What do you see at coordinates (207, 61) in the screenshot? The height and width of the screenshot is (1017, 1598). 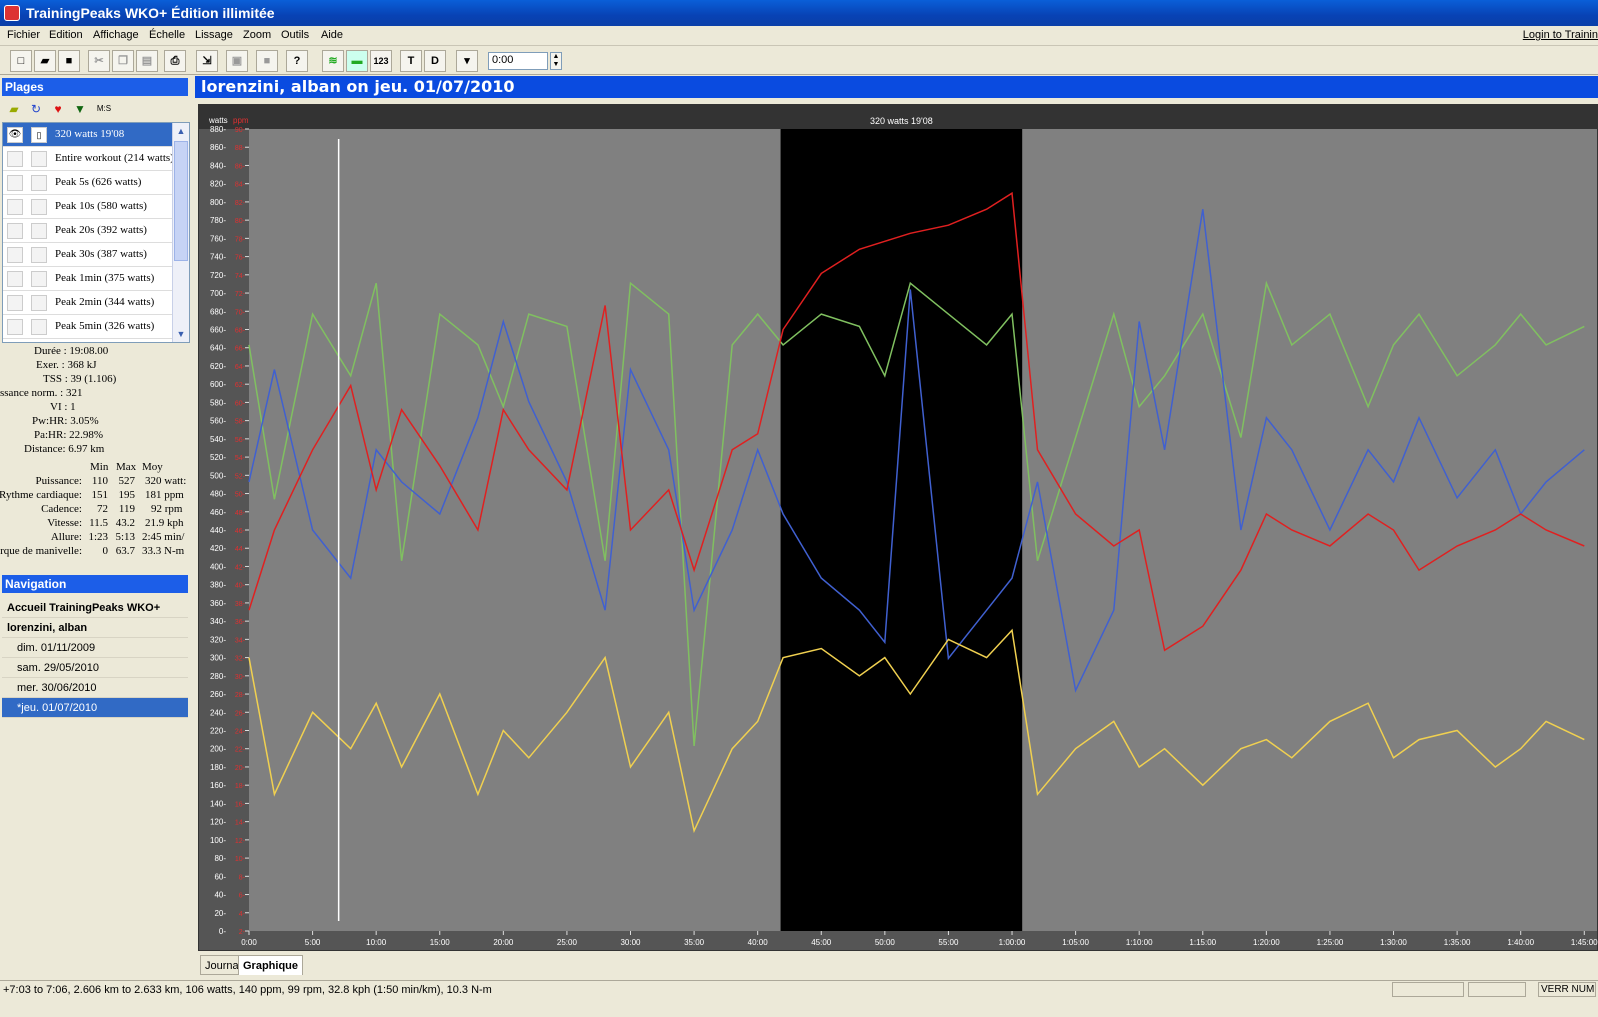 I see `import-icon: ⇲` at bounding box center [207, 61].